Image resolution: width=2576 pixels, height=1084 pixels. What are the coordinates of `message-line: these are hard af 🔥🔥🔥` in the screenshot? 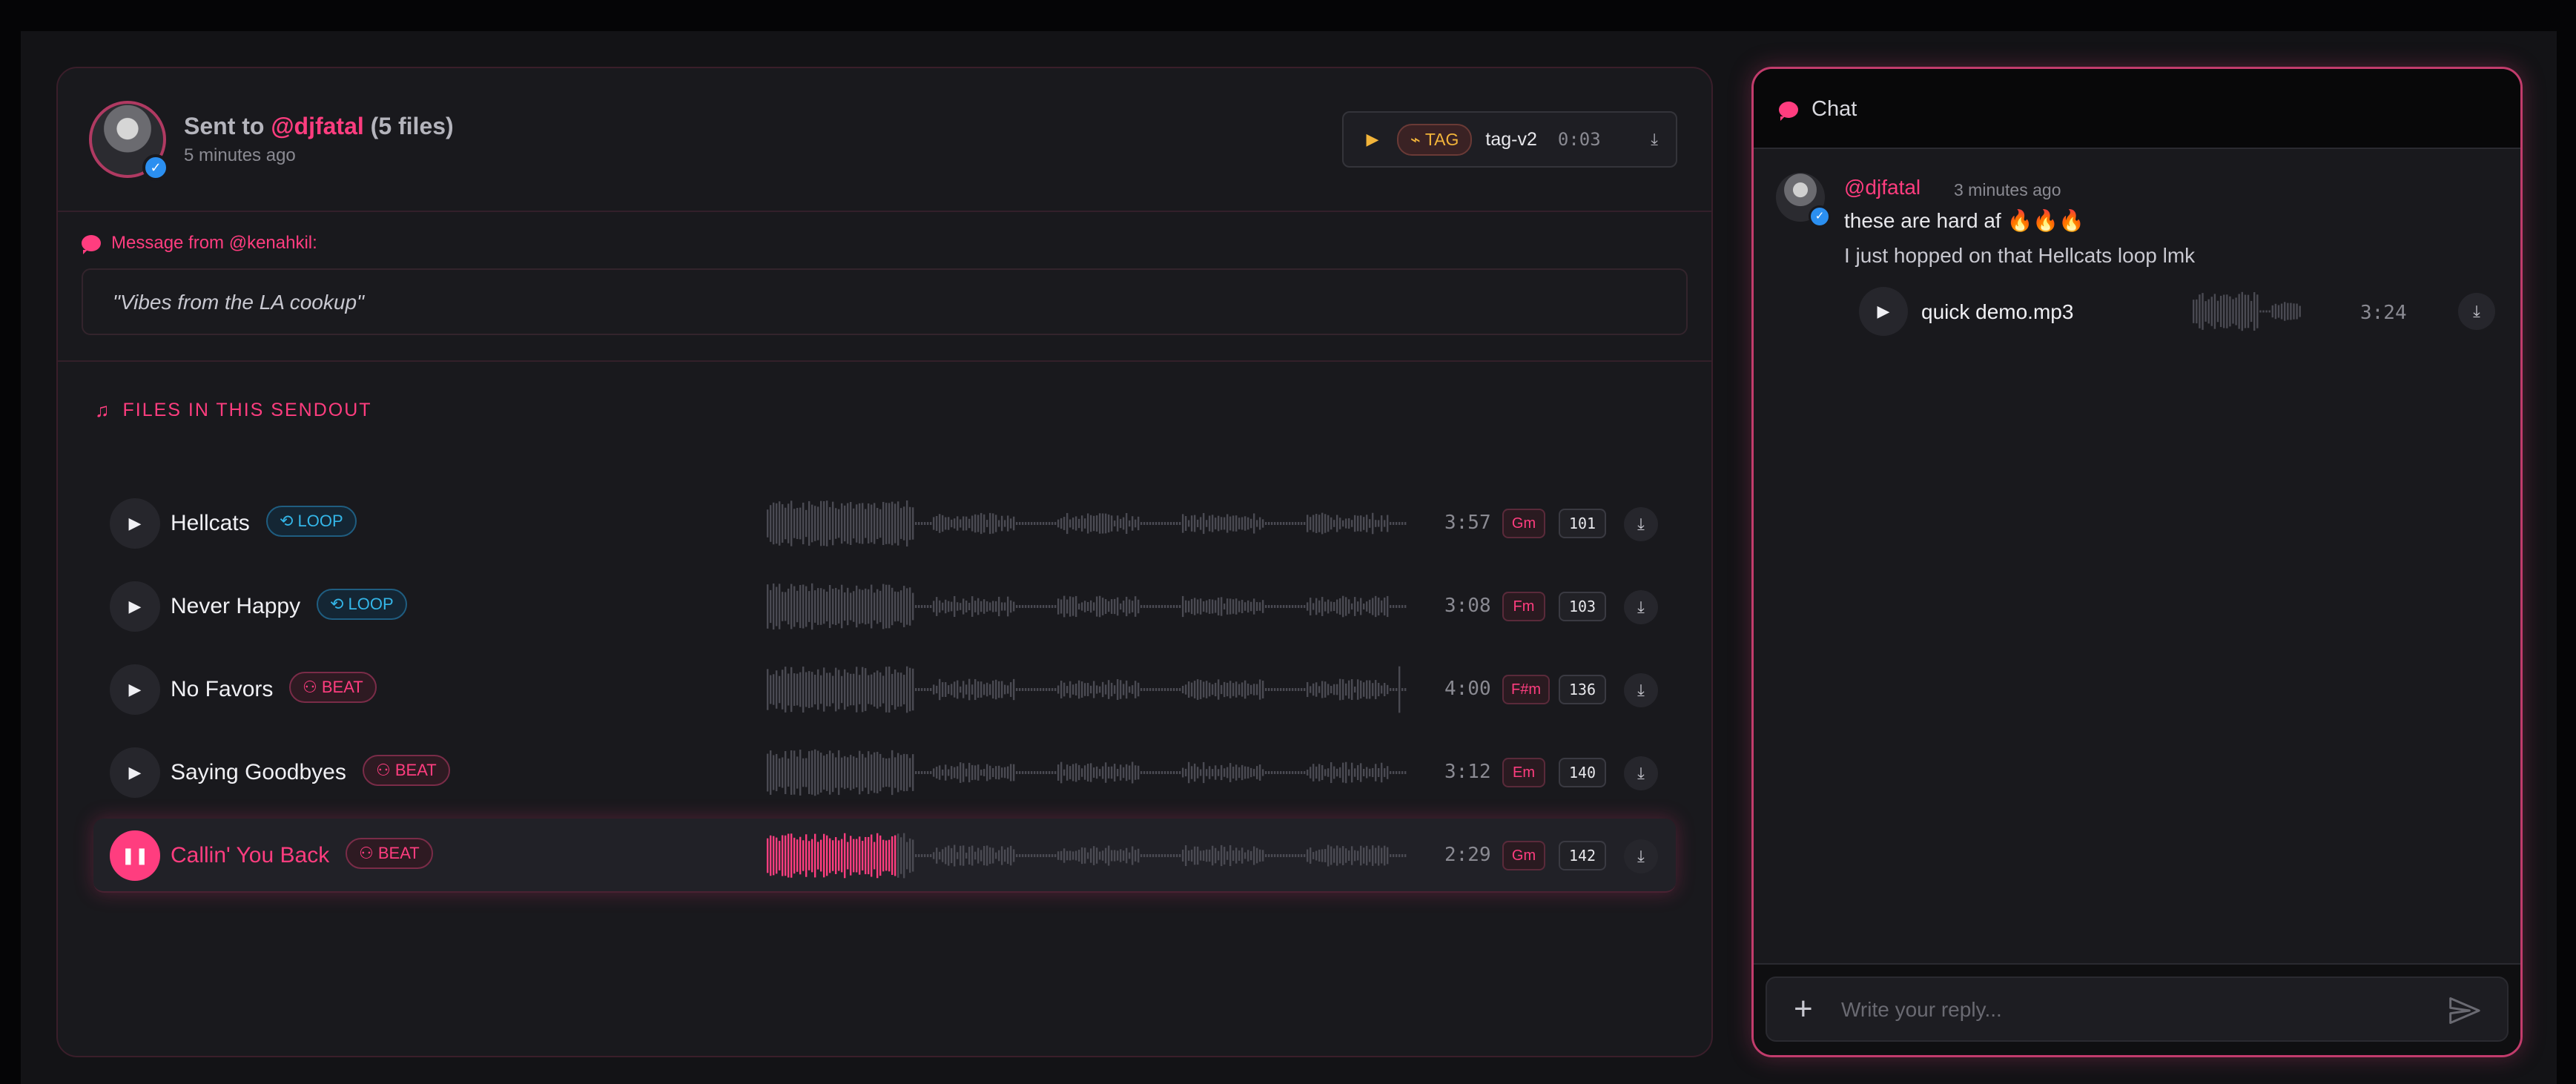 It's located at (1964, 220).